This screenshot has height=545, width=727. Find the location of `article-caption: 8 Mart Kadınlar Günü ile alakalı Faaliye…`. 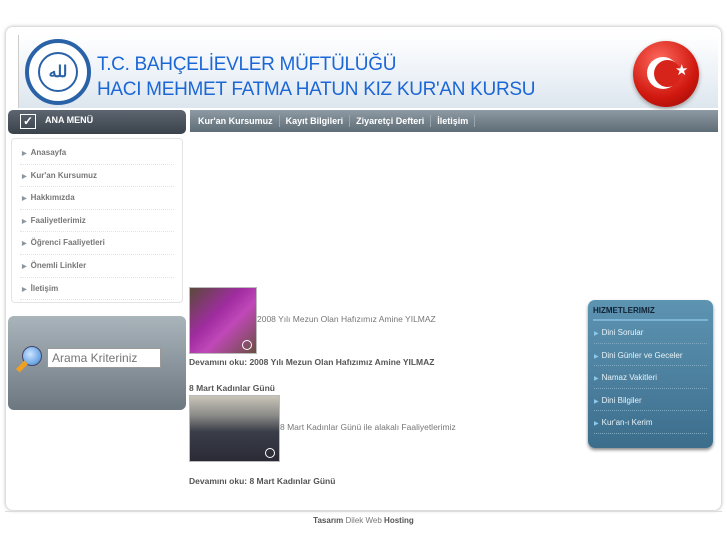

article-caption: 8 Mart Kadınlar Günü ile alakalı Faaliye… is located at coordinates (368, 427).